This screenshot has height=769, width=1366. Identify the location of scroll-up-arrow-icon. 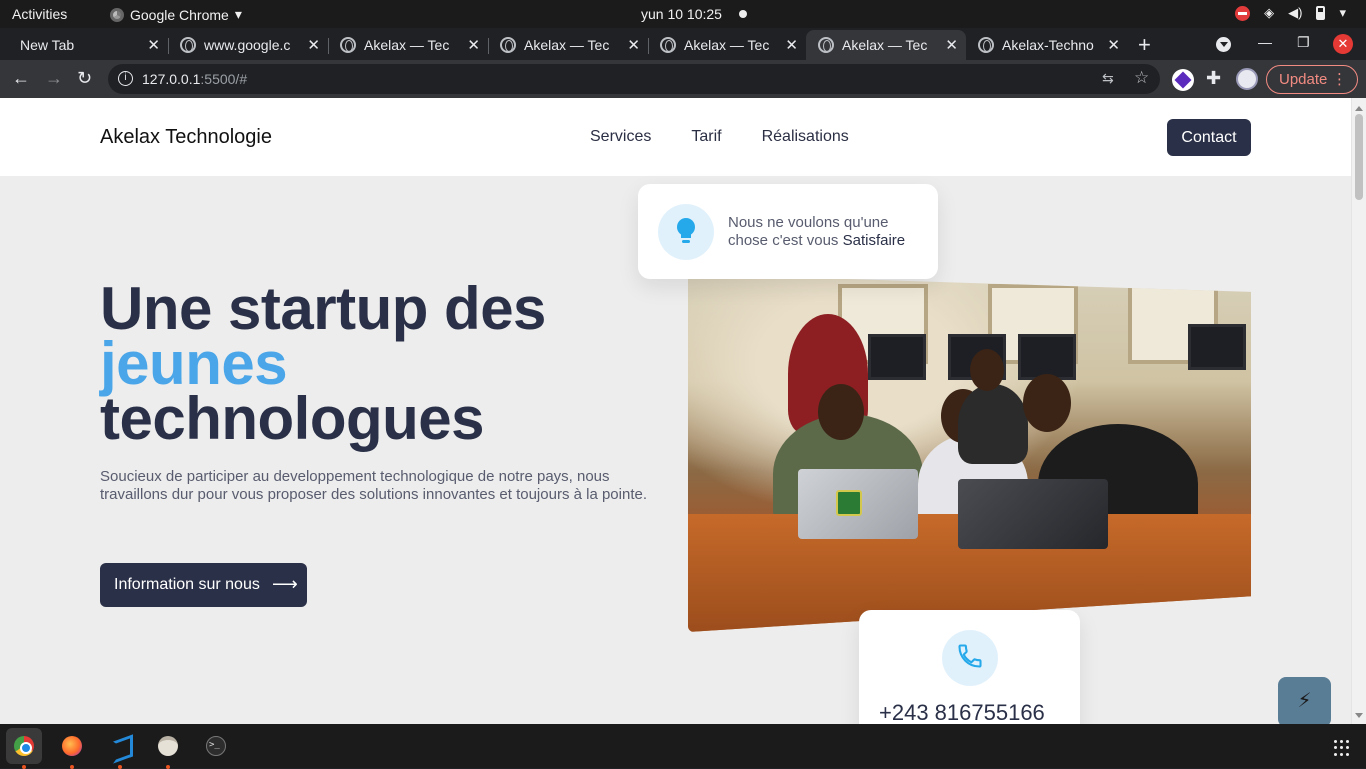
(1359, 106).